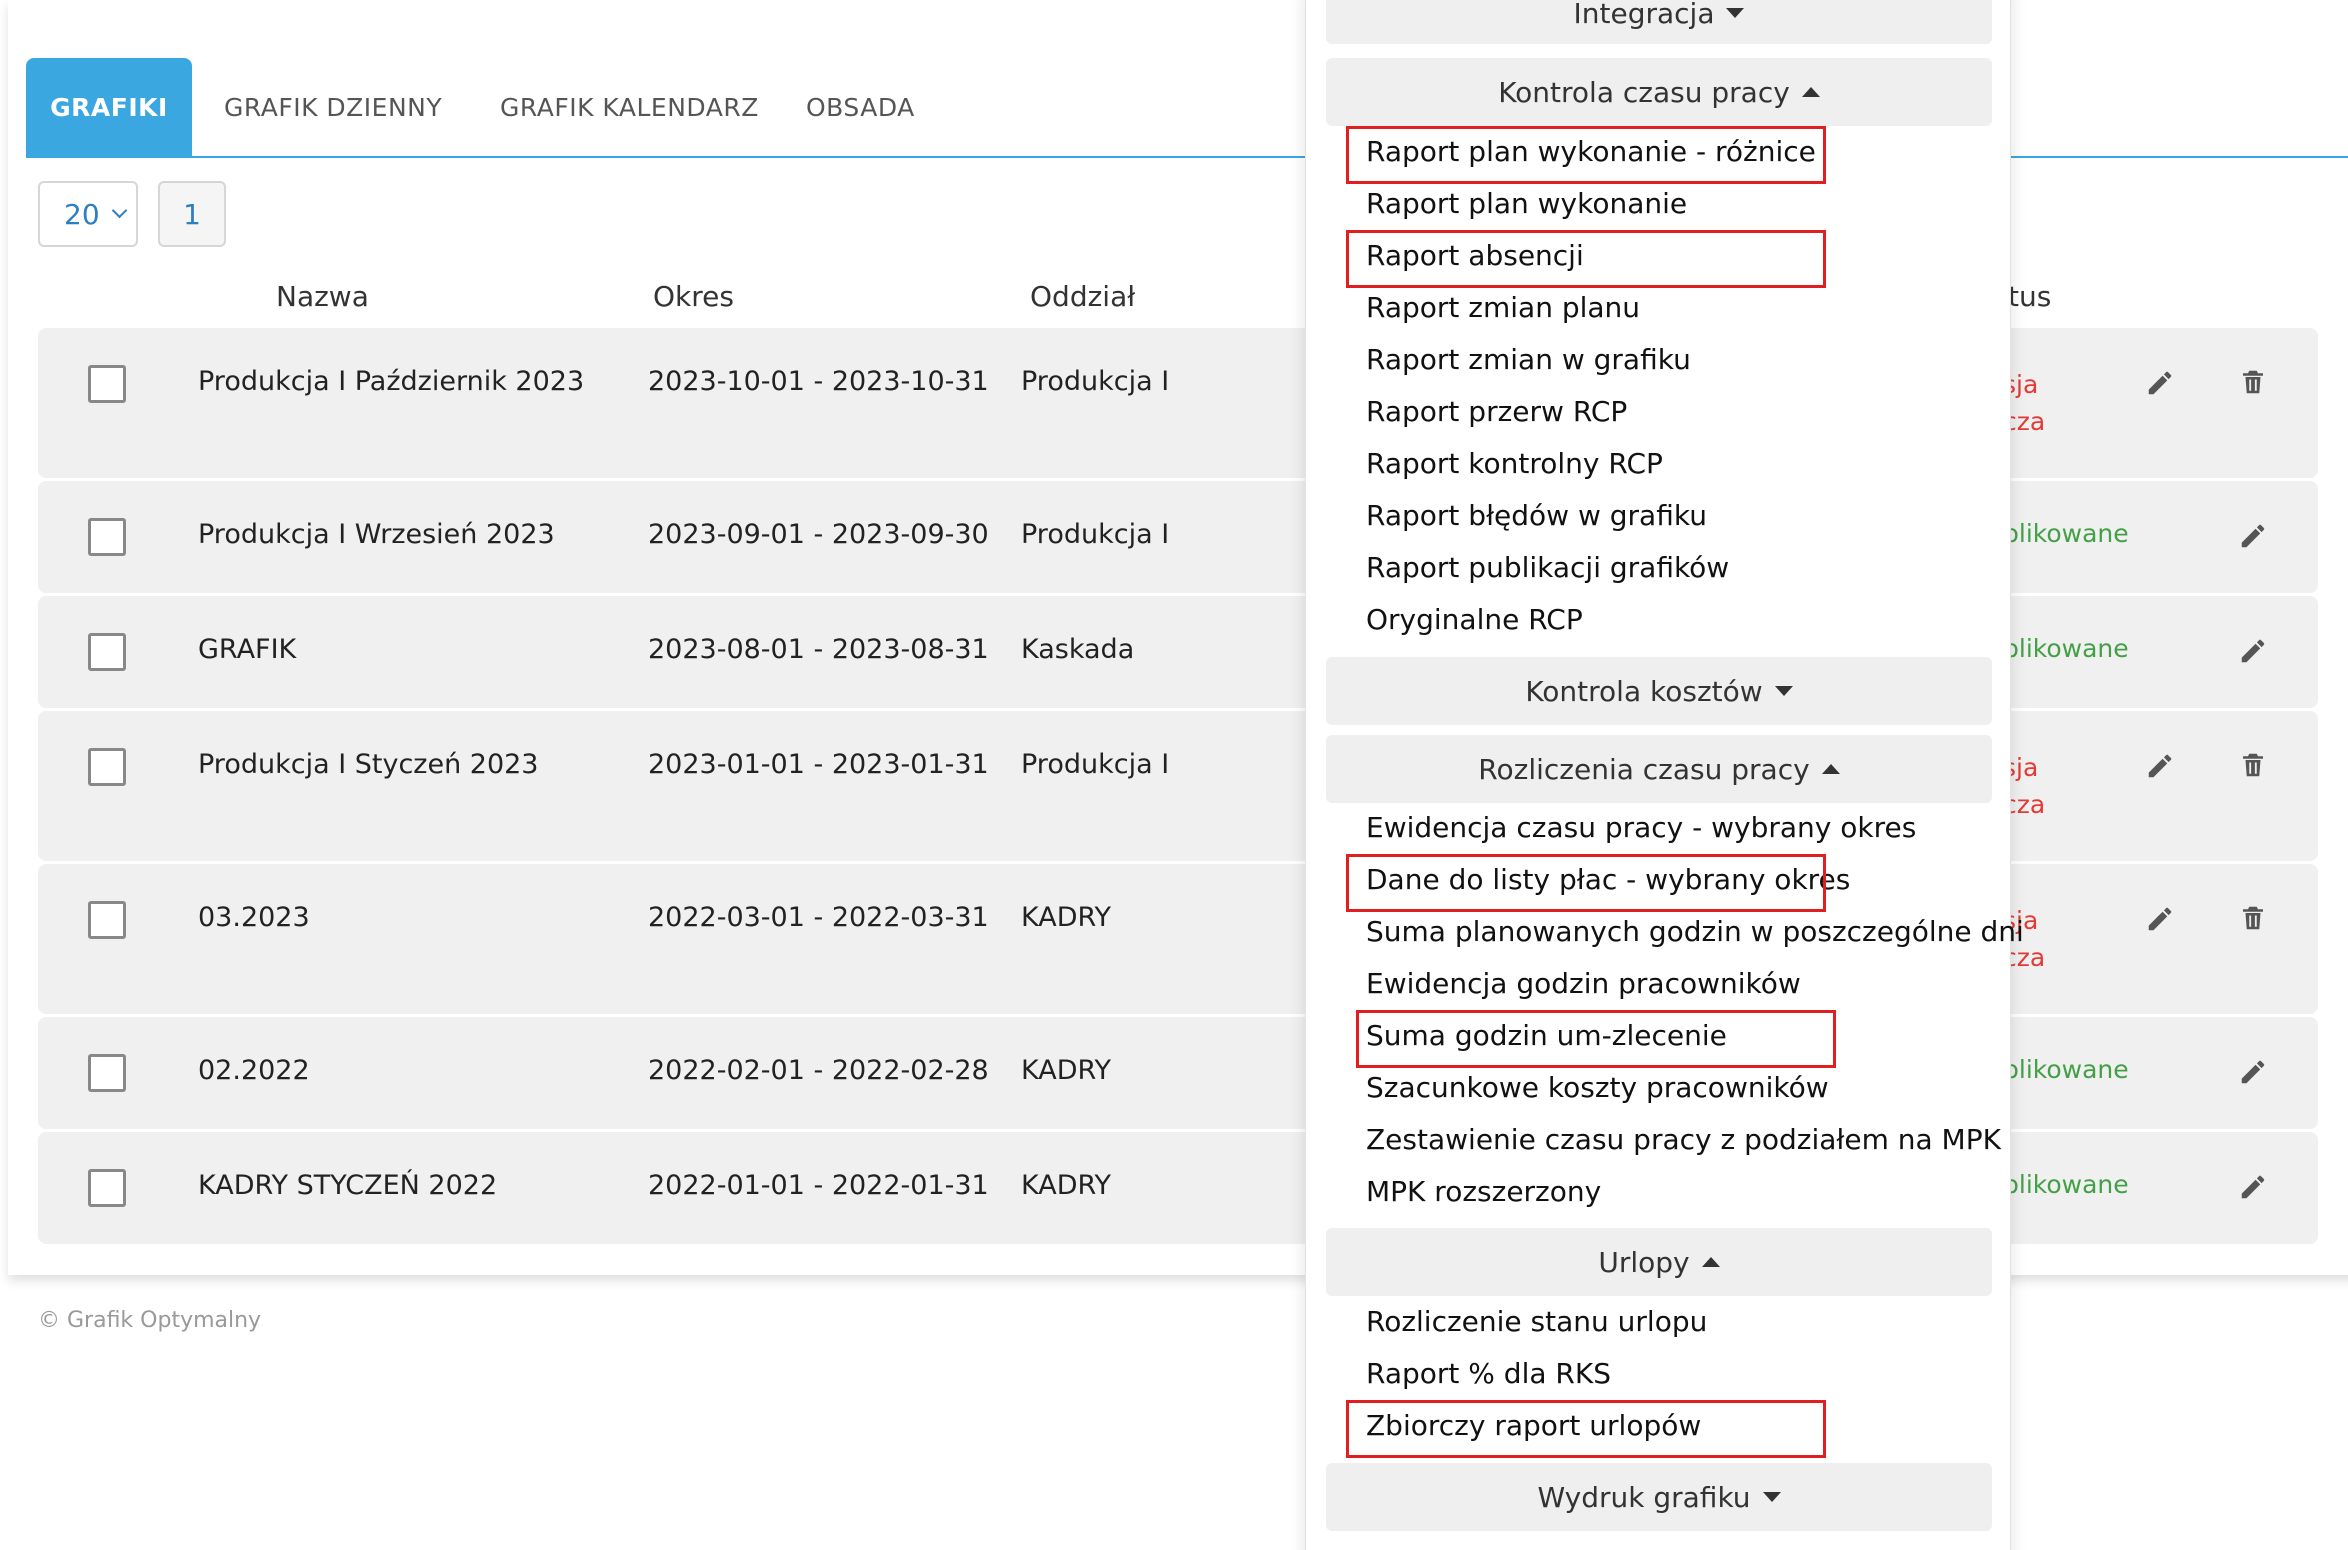  I want to click on row-period: 2022-03-01 - 2022-03-31, so click(818, 917).